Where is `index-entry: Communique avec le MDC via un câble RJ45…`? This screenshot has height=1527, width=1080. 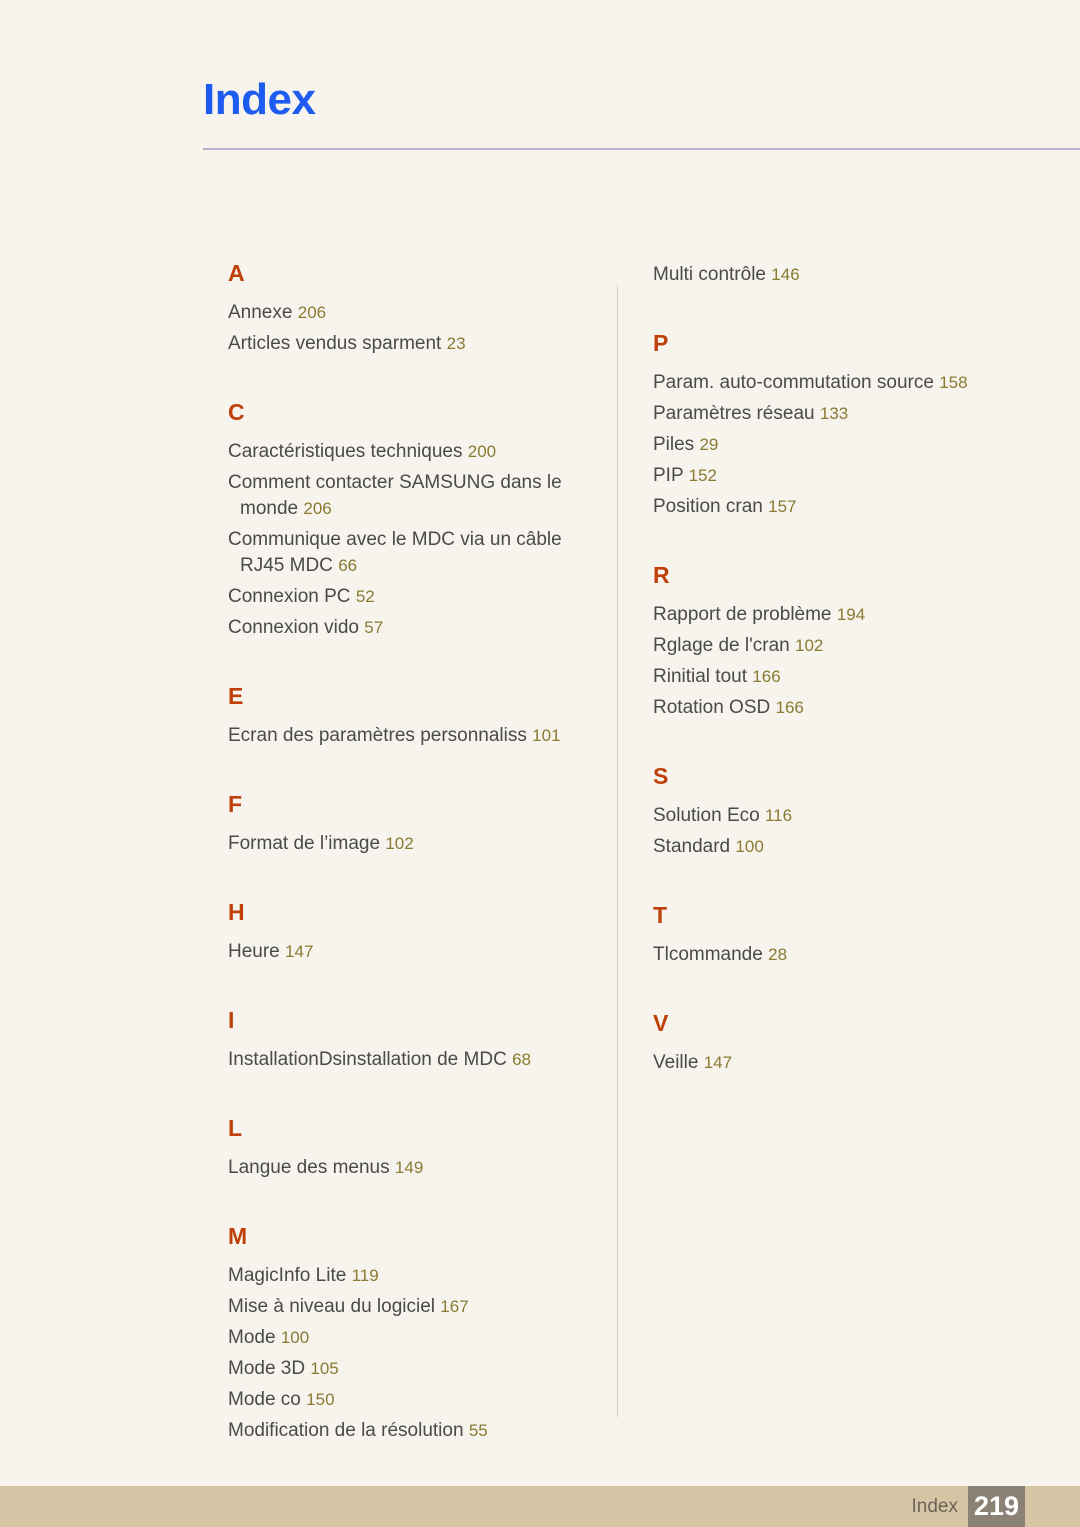
index-entry: Communique avec le MDC via un câble RJ45… is located at coordinates (419, 553).